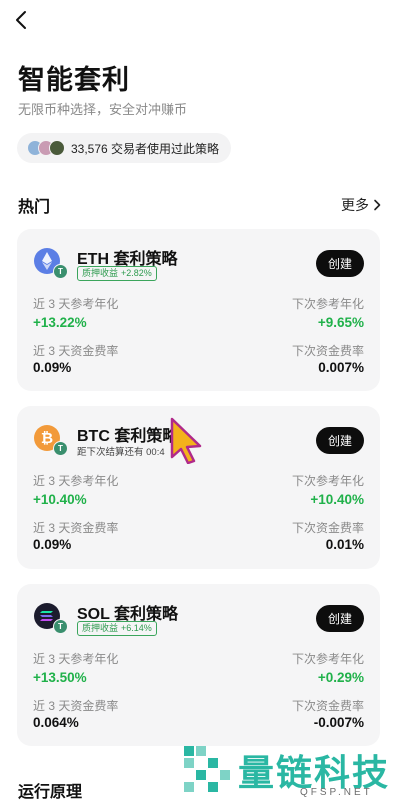 The height and width of the screenshot is (801, 402). I want to click on next-funding-rate-value: 0.007%, so click(341, 367).